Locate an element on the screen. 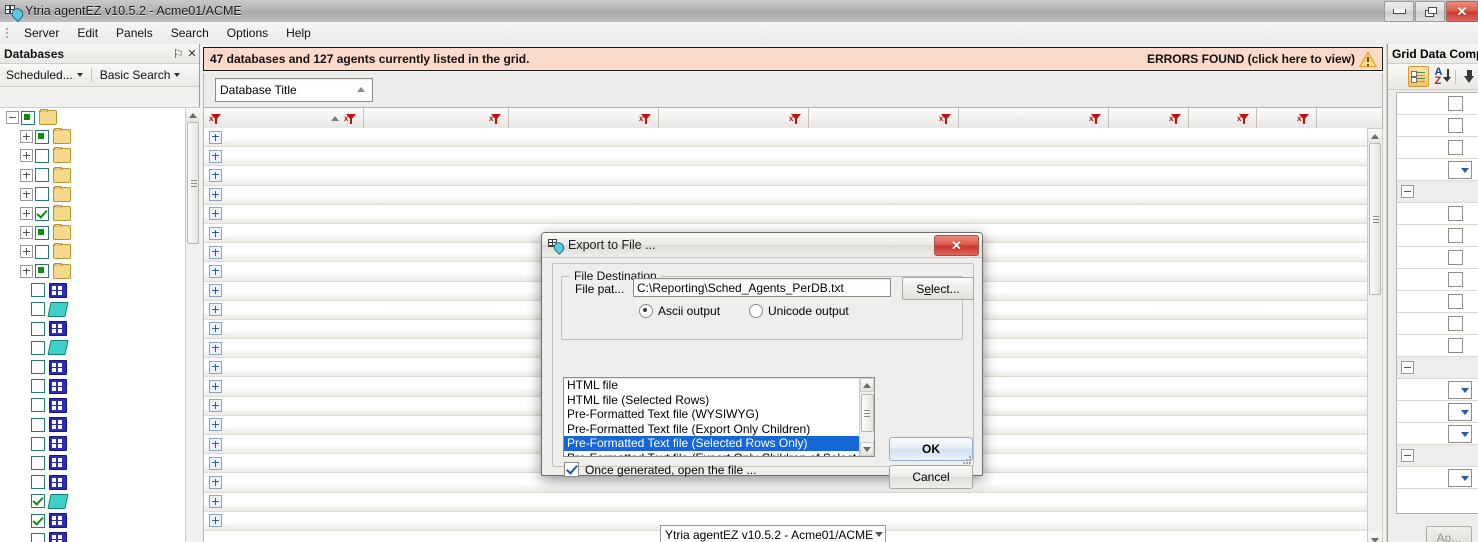 The width and height of the screenshot is (1478, 542). ascii-output-radio: Ascii output is located at coordinates (679, 311).